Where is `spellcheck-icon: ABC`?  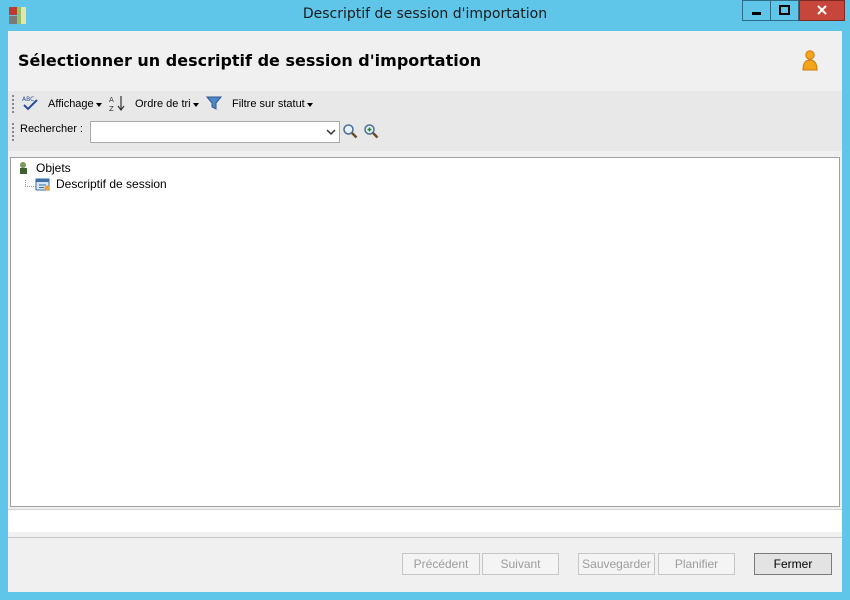
spellcheck-icon: ABC is located at coordinates (30, 103).